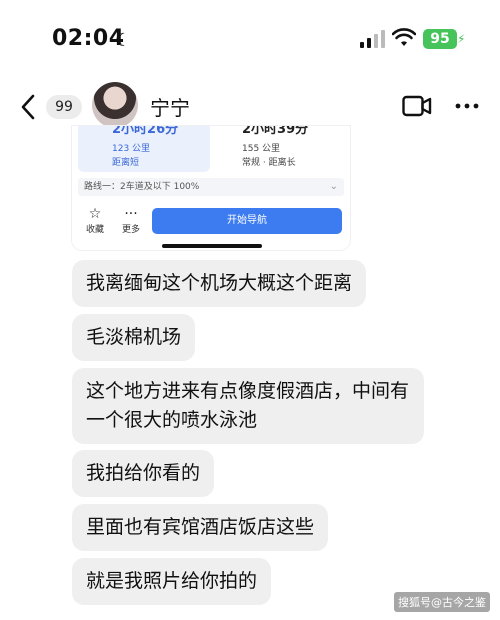  What do you see at coordinates (373, 39) in the screenshot?
I see `signal-icon` at bounding box center [373, 39].